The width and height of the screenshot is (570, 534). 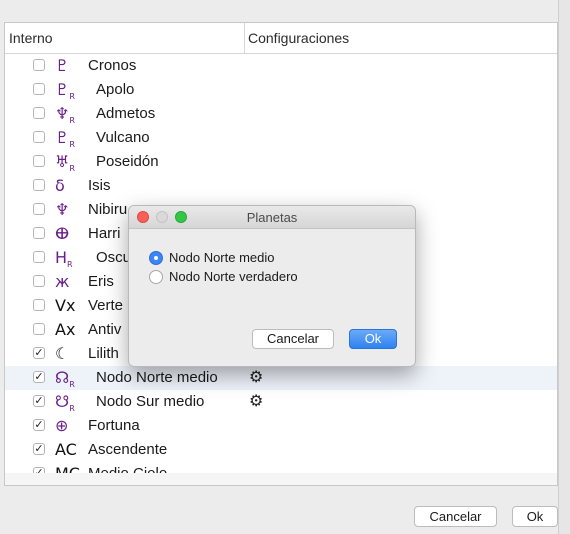 I want to click on dialog-title: Planetas, so click(x=272, y=217).